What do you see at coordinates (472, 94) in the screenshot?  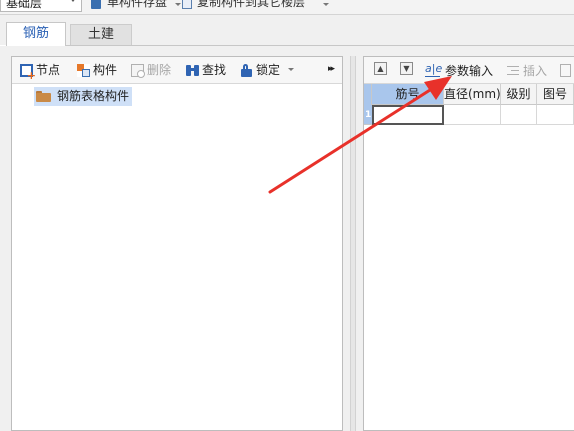 I see `column-header-diameter: 直径(mm)` at bounding box center [472, 94].